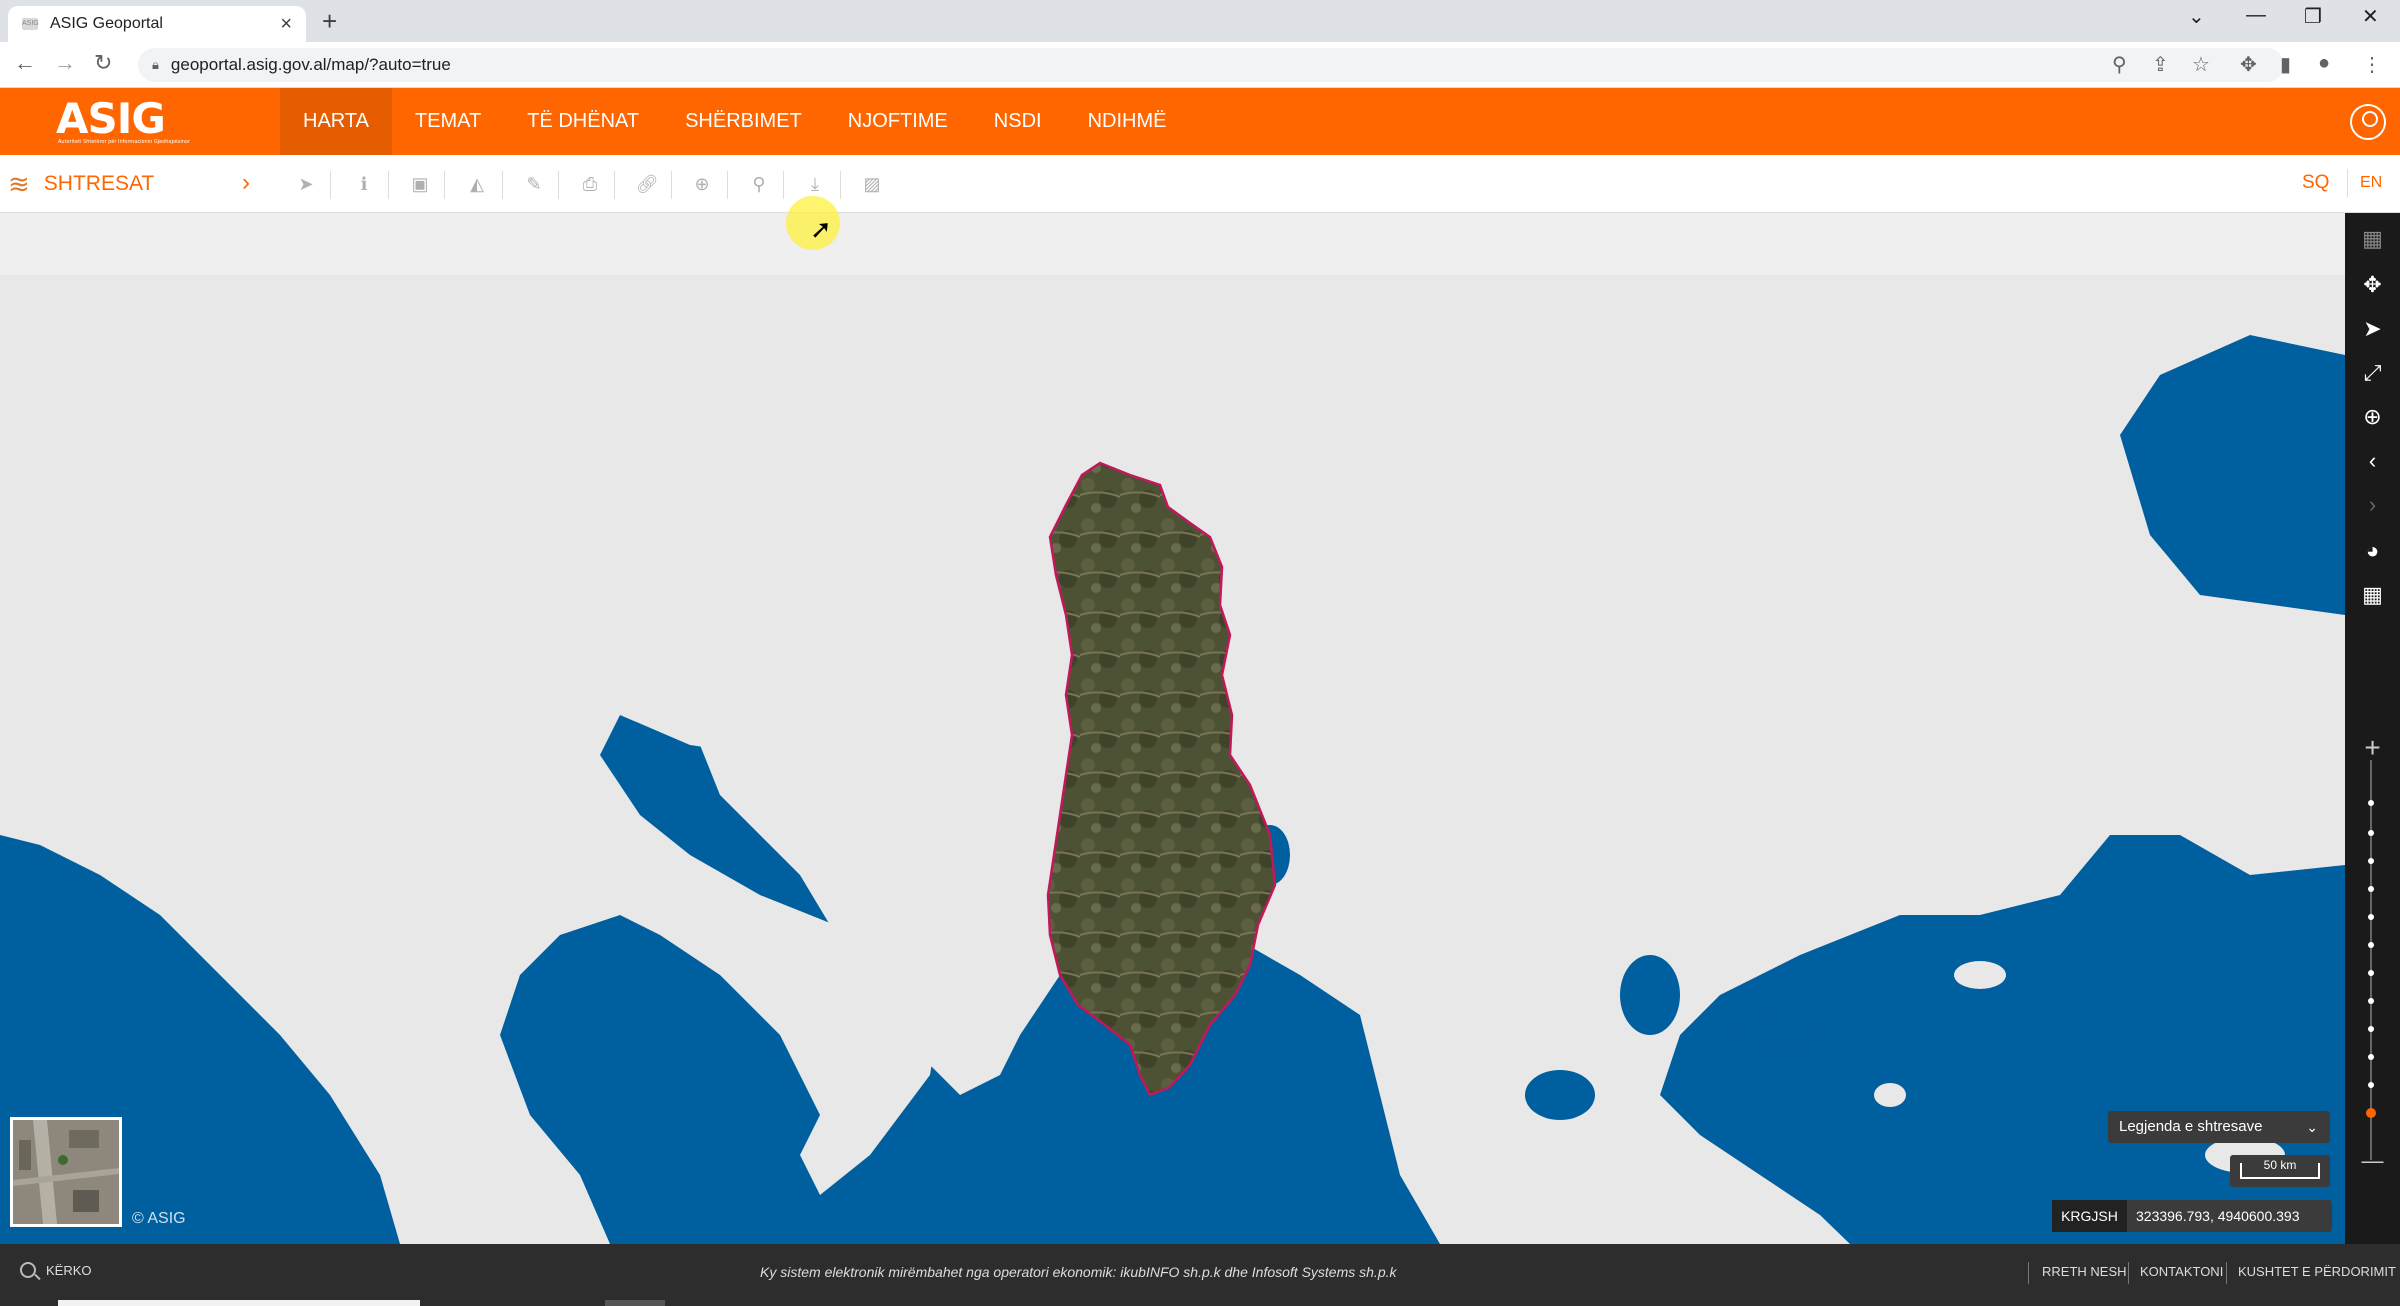 The height and width of the screenshot is (1306, 2400). What do you see at coordinates (103, 63) in the screenshot?
I see `reload-icon: ↻` at bounding box center [103, 63].